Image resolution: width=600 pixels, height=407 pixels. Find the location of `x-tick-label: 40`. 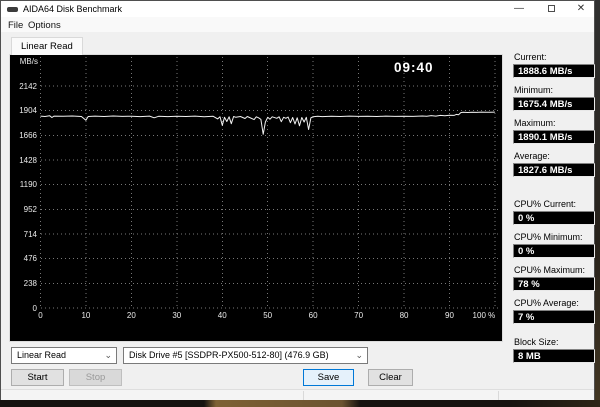

x-tick-label: 40 is located at coordinates (222, 315).